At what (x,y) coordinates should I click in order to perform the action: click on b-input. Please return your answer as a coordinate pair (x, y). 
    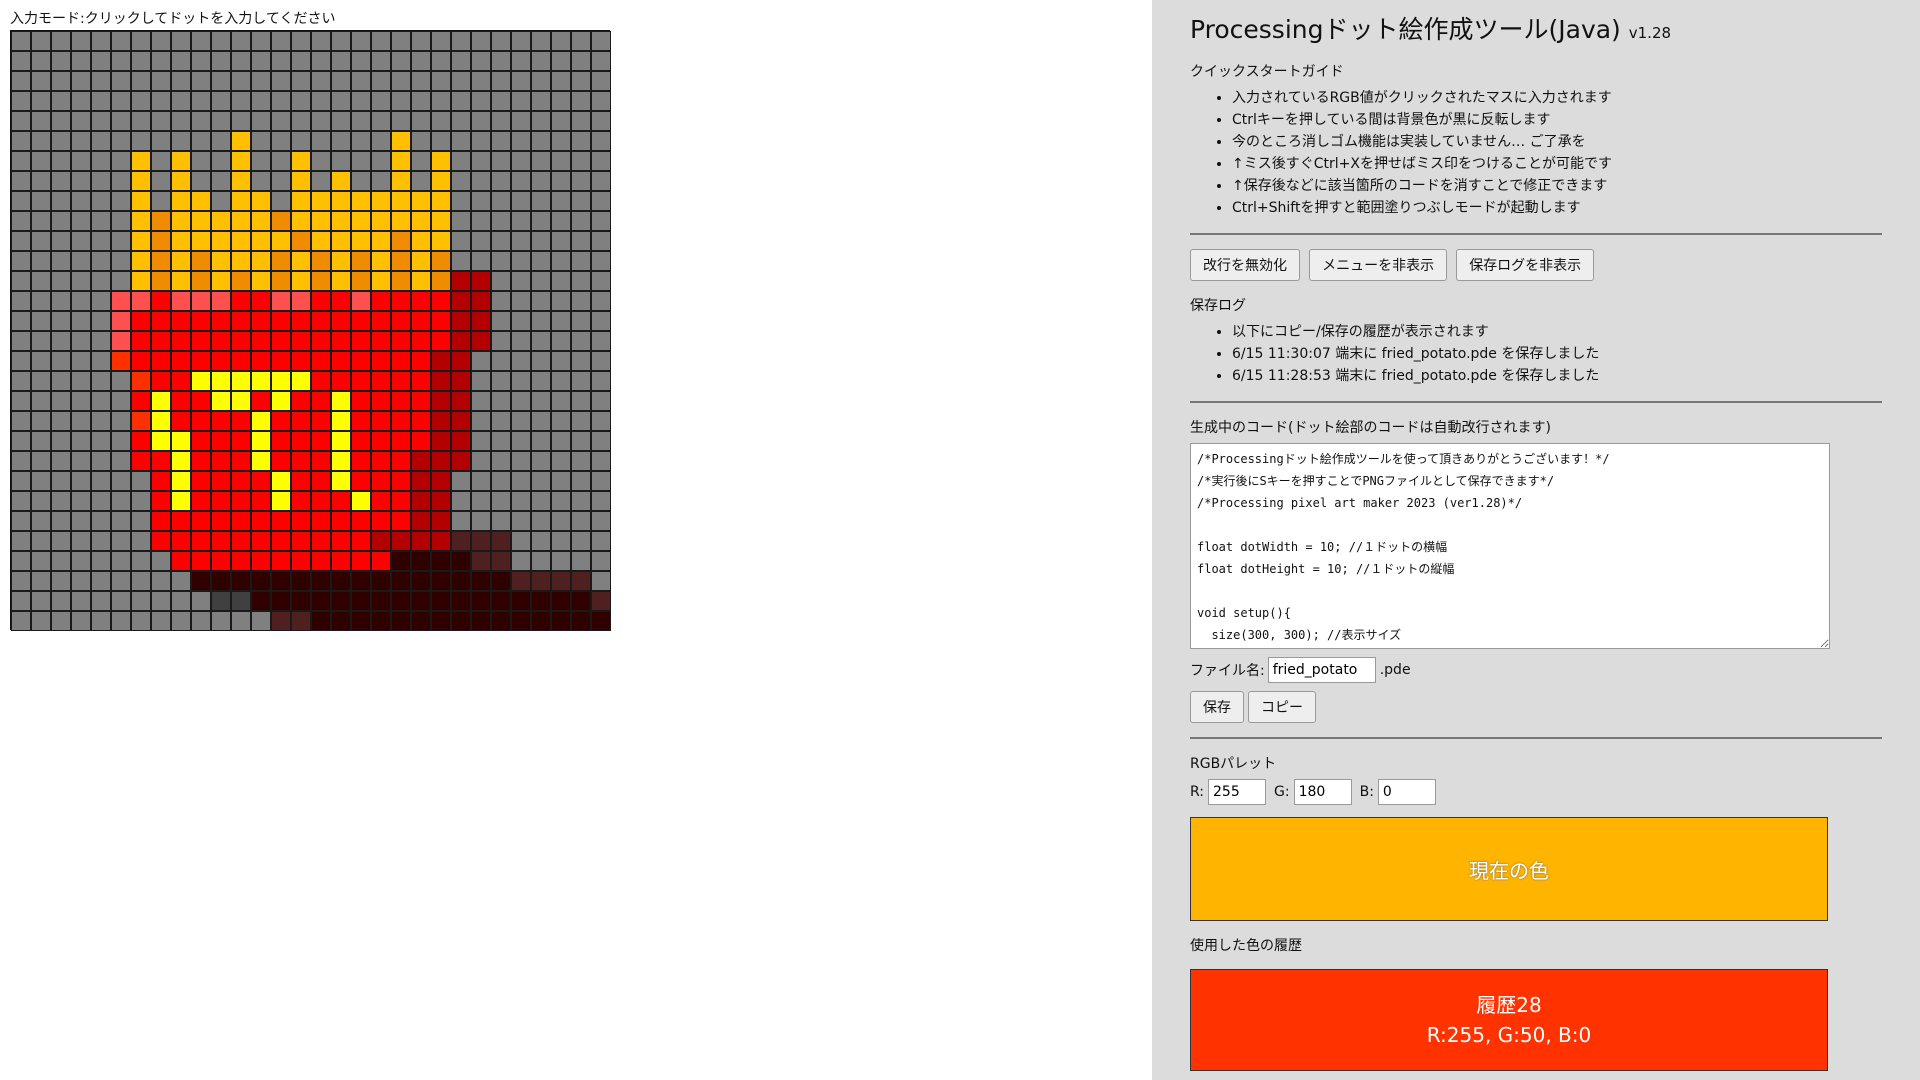
    Looking at the image, I should click on (1406, 792).